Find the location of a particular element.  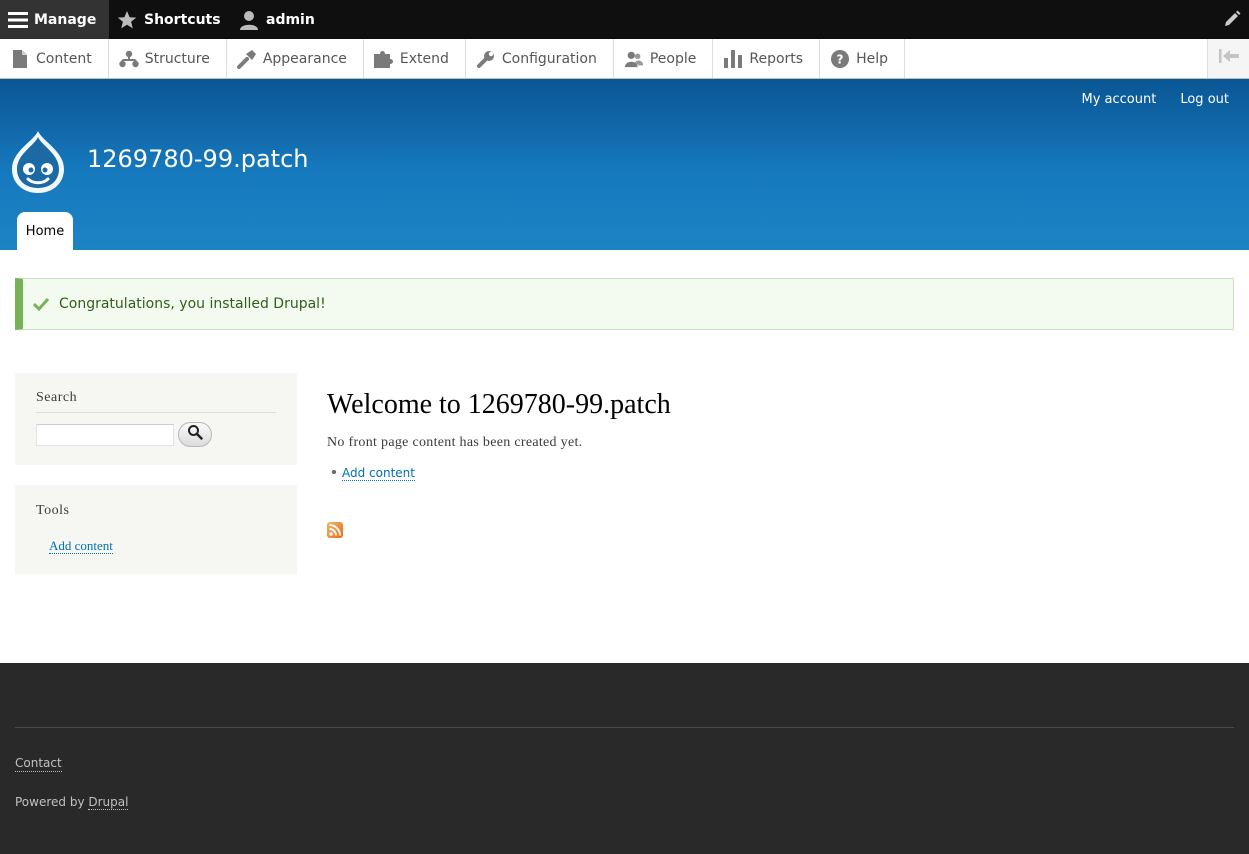

tray-item-help: ? Help is located at coordinates (862, 58).